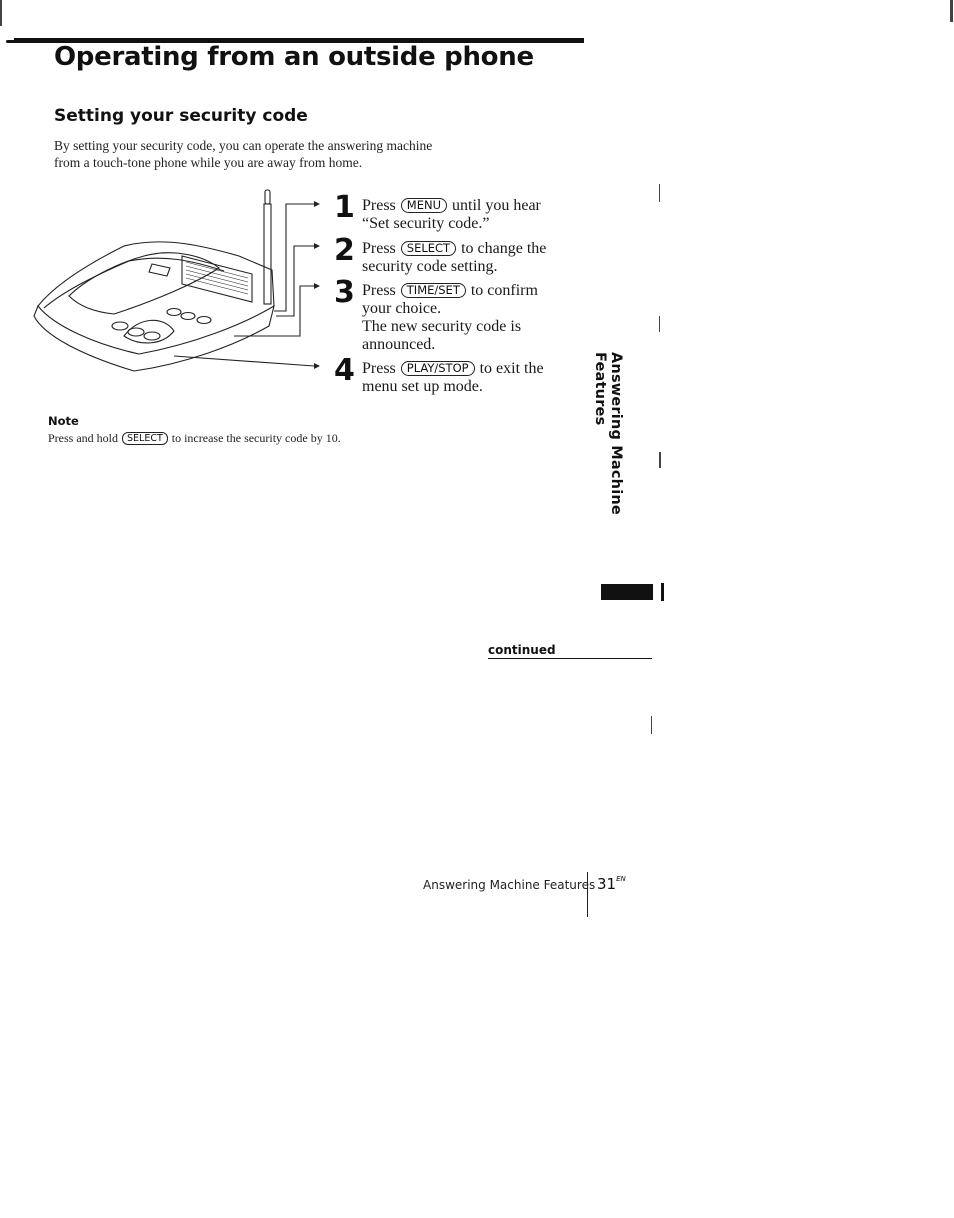 Image resolution: width=954 pixels, height=1218 pixels. Describe the element at coordinates (570, 658) in the screenshot. I see `continued-rule` at that location.